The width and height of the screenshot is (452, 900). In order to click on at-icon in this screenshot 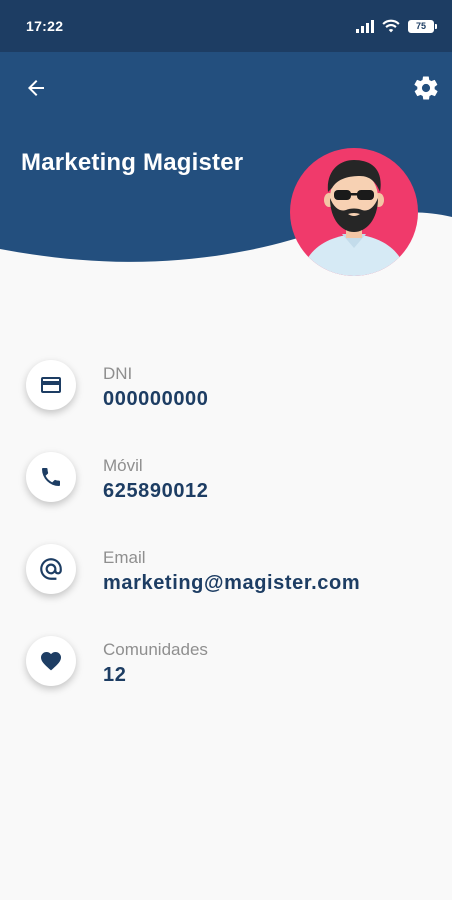, I will do `click(51, 569)`.